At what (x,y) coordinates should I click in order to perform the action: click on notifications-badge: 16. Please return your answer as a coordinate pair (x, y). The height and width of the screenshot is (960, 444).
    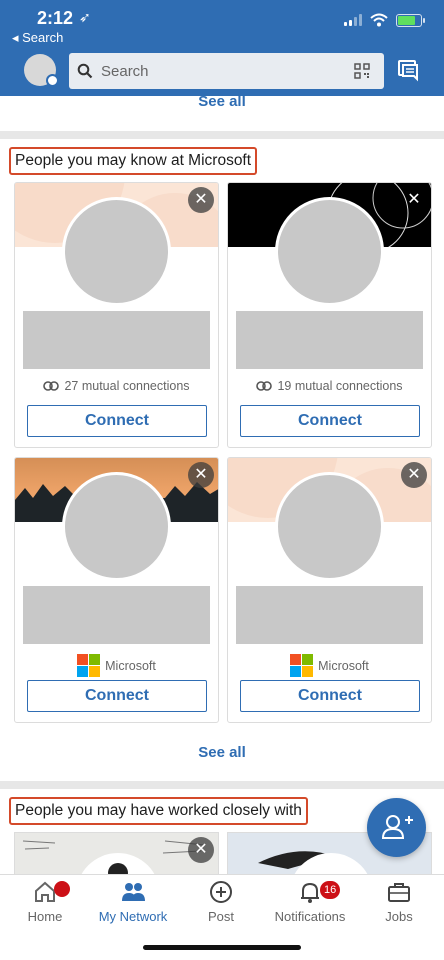
    Looking at the image, I should click on (330, 890).